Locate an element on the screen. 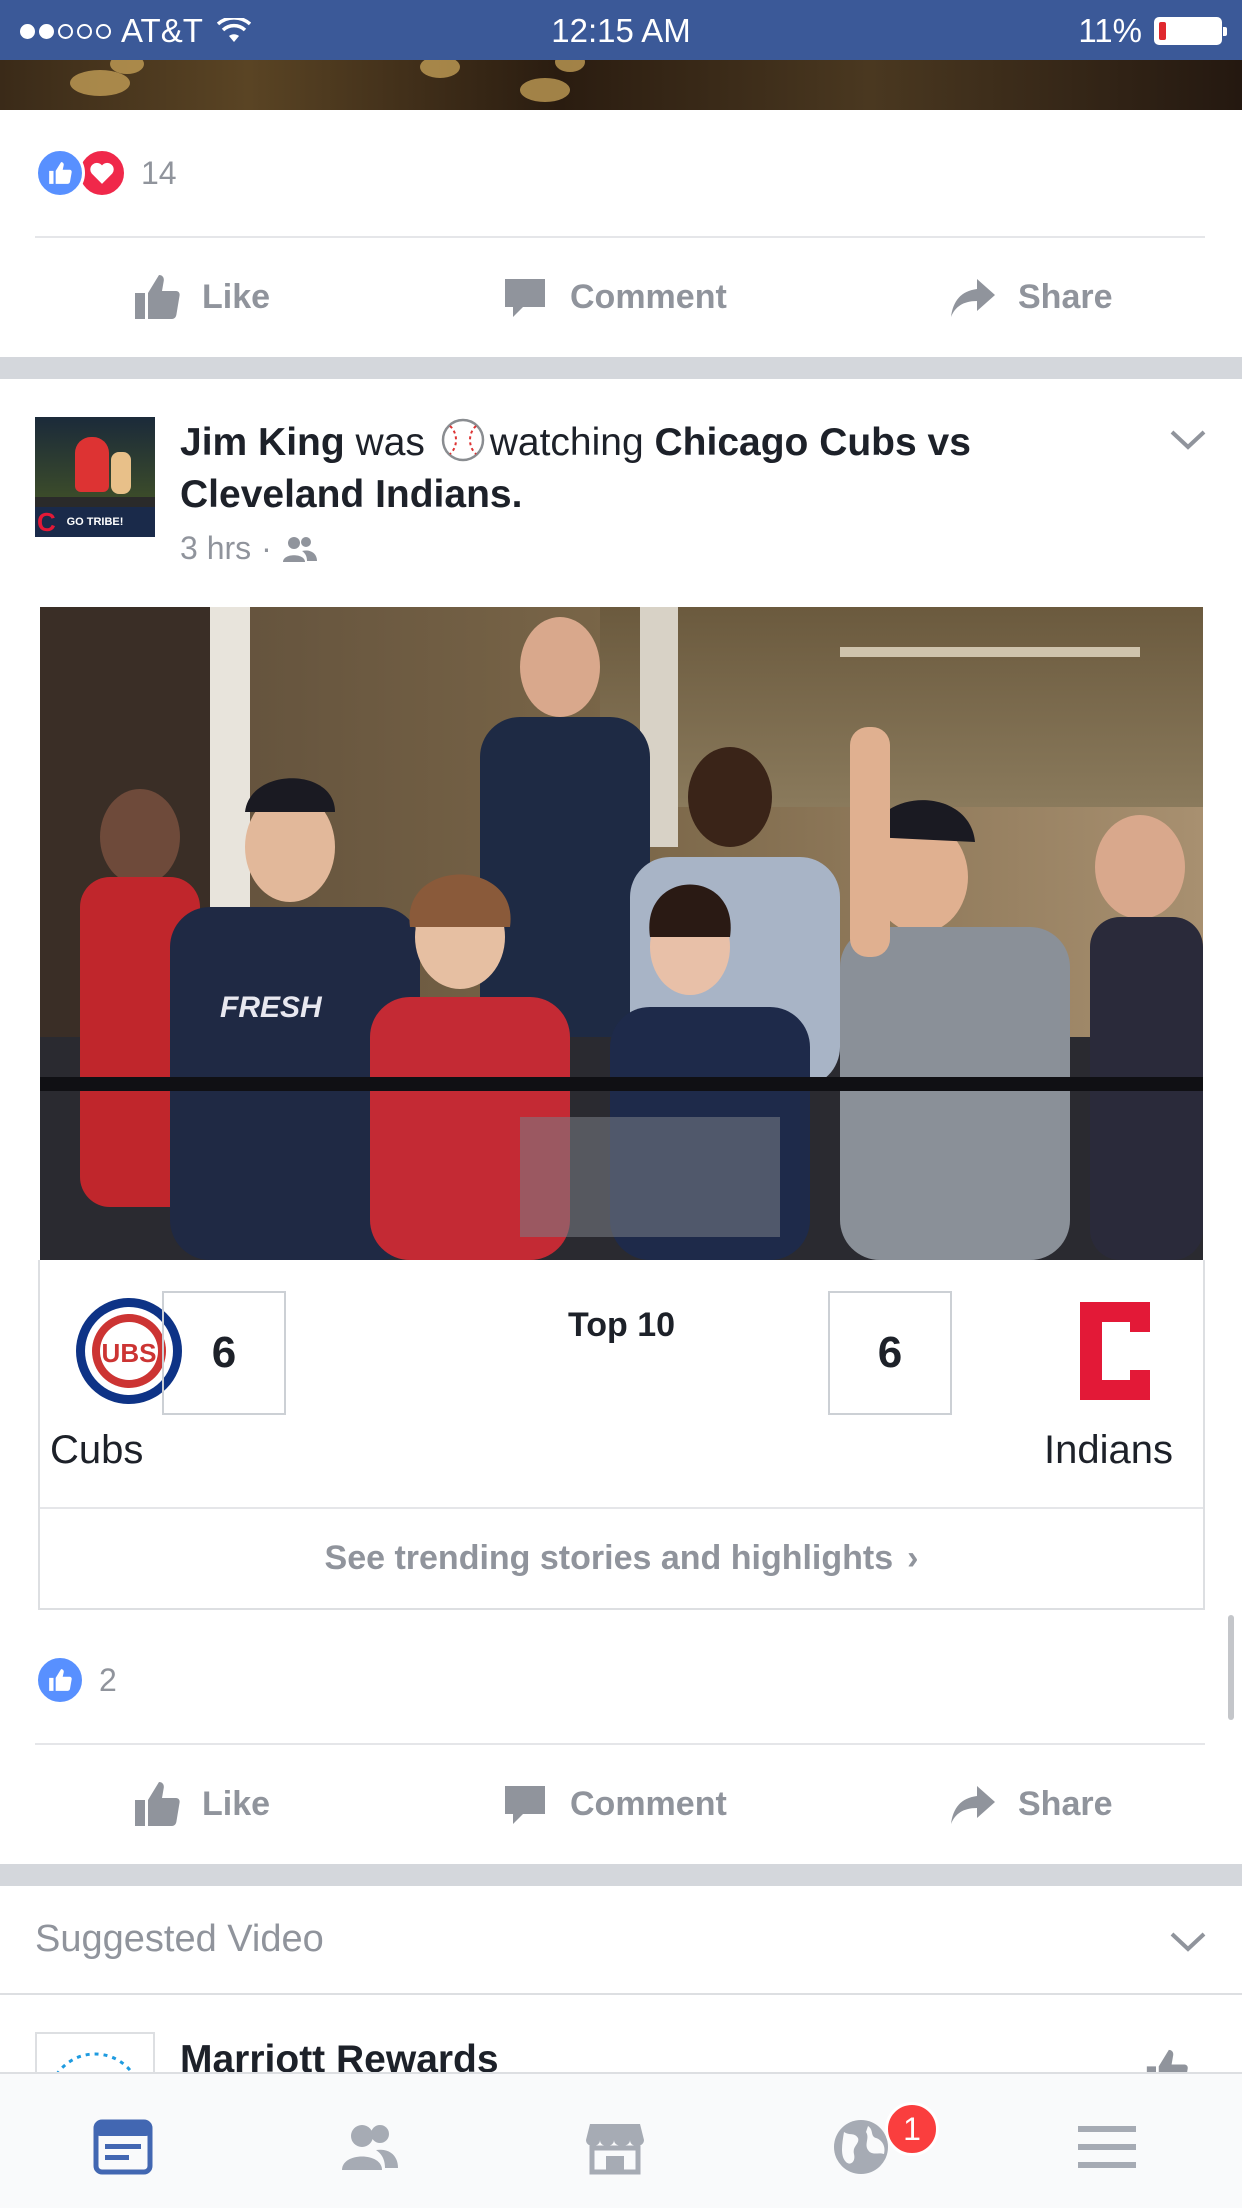  tab-friends is located at coordinates (369, 2147).